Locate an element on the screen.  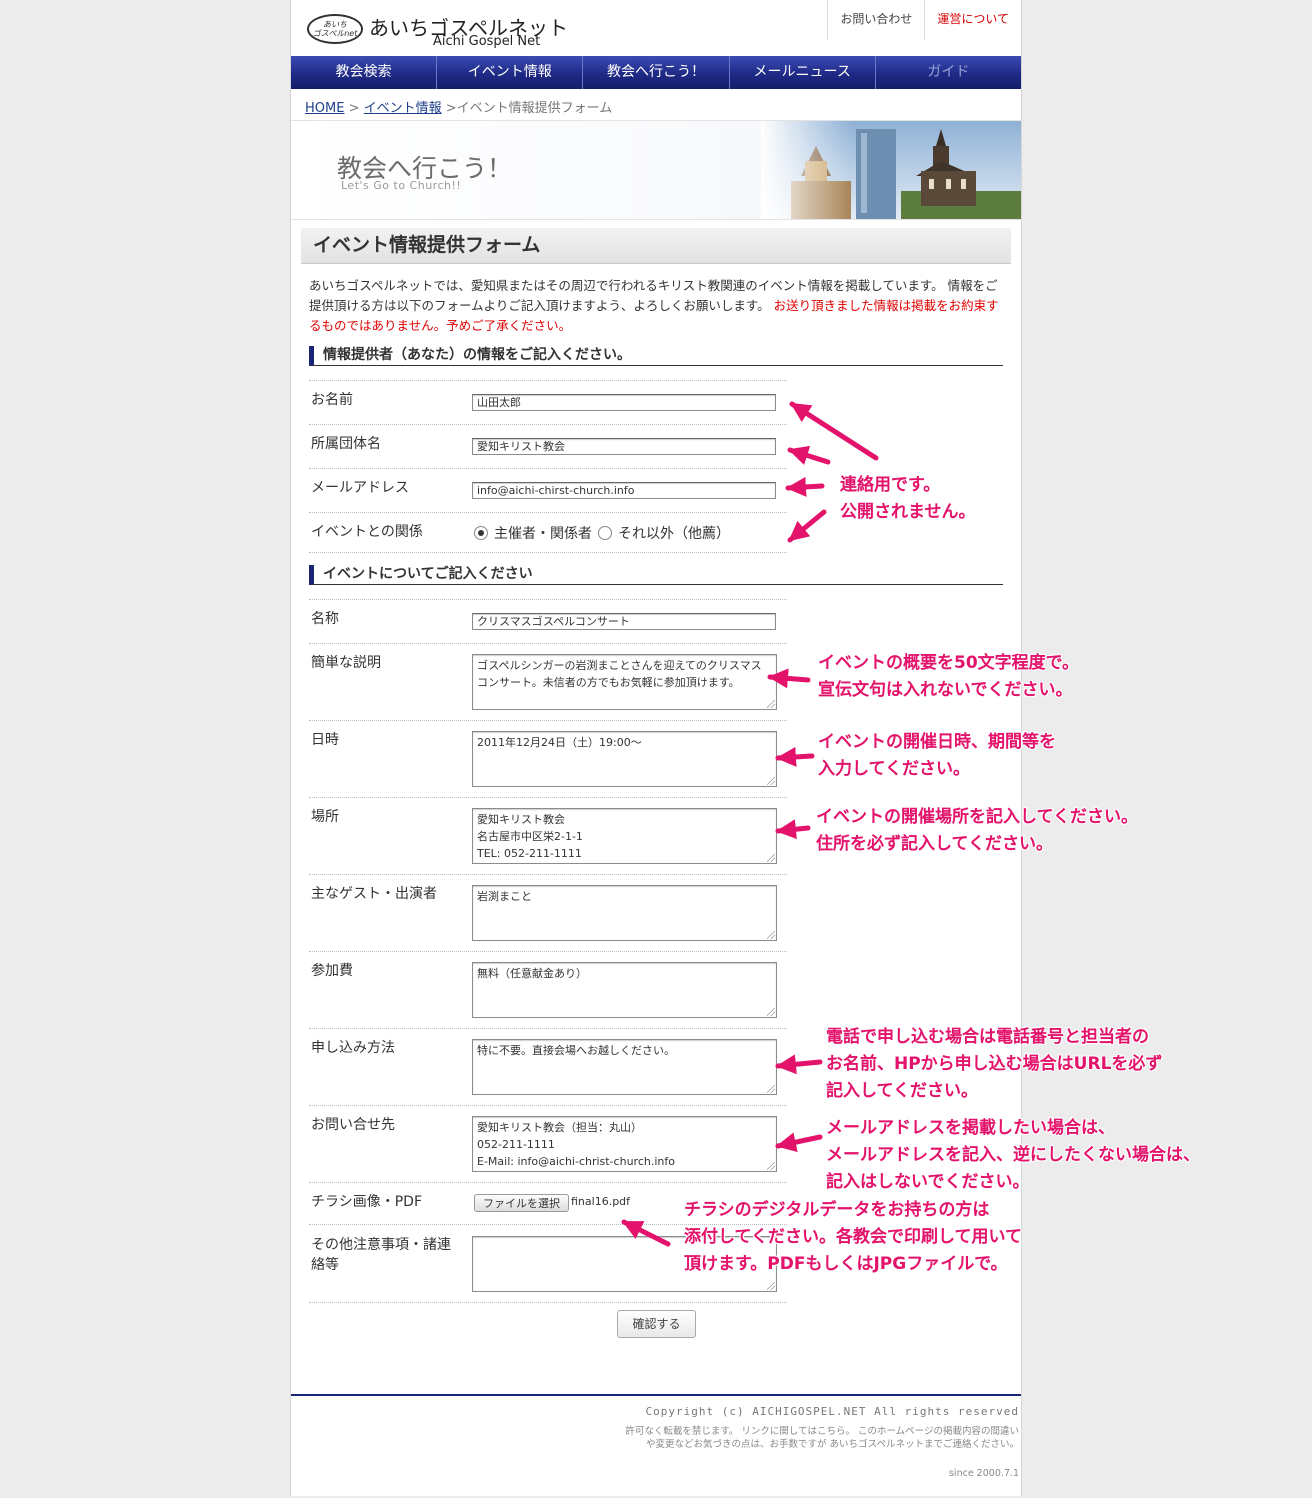
annotation-place: イベントの開催場所を記入してください。 住所を必ず記入してください。 is located at coordinates (977, 831).